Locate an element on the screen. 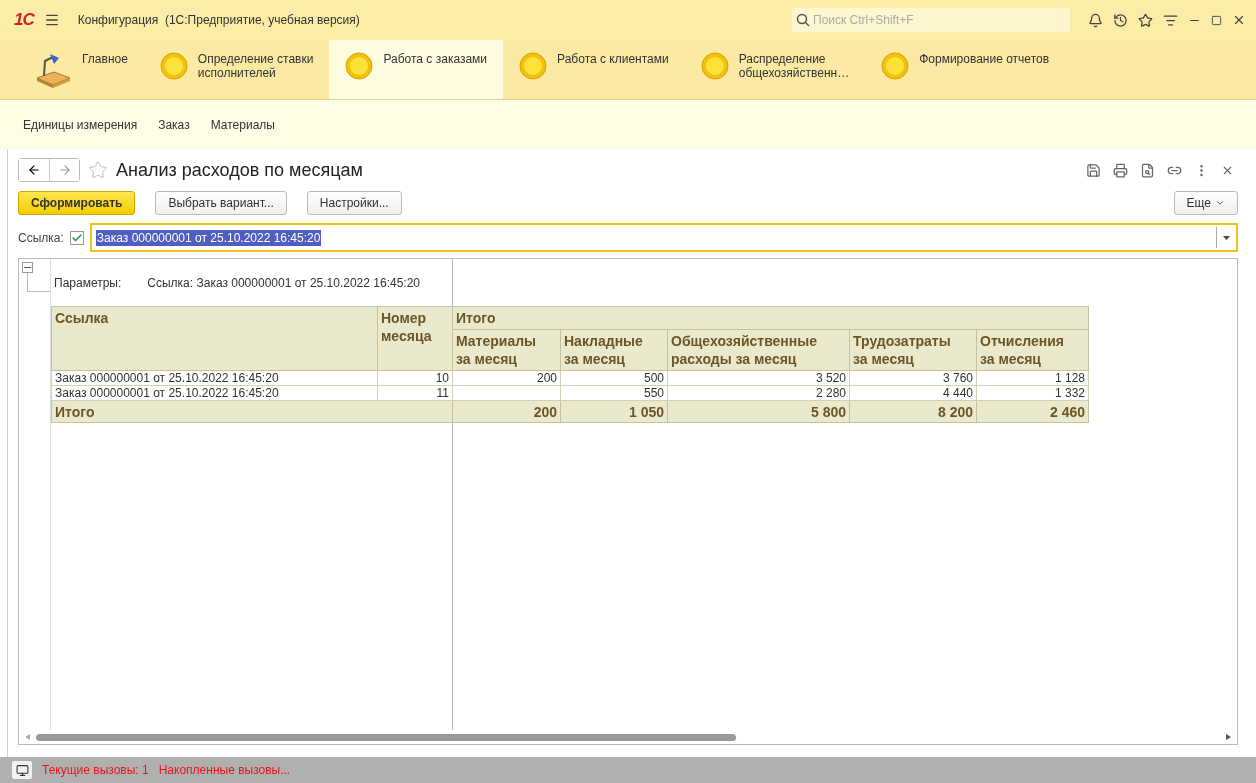  table-cell: 1 128 is located at coordinates (1032, 378).